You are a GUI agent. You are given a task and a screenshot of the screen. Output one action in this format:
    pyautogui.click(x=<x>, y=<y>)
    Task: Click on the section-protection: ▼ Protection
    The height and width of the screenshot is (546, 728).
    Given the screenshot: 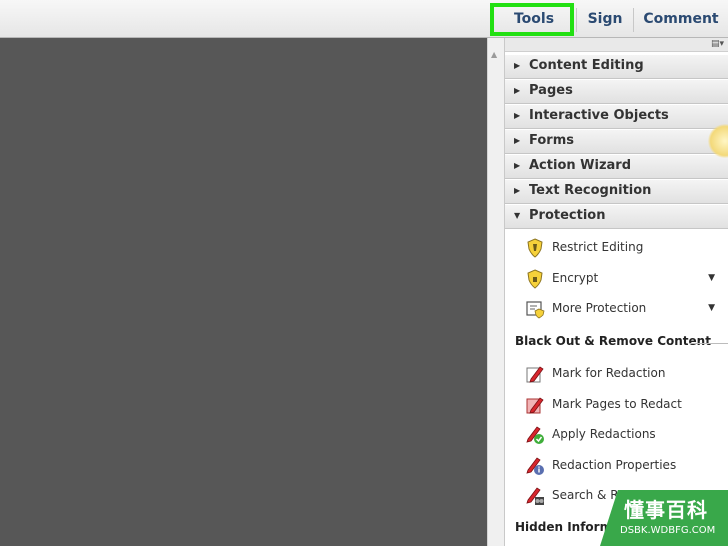 What is the action you would take?
    pyautogui.click(x=616, y=217)
    